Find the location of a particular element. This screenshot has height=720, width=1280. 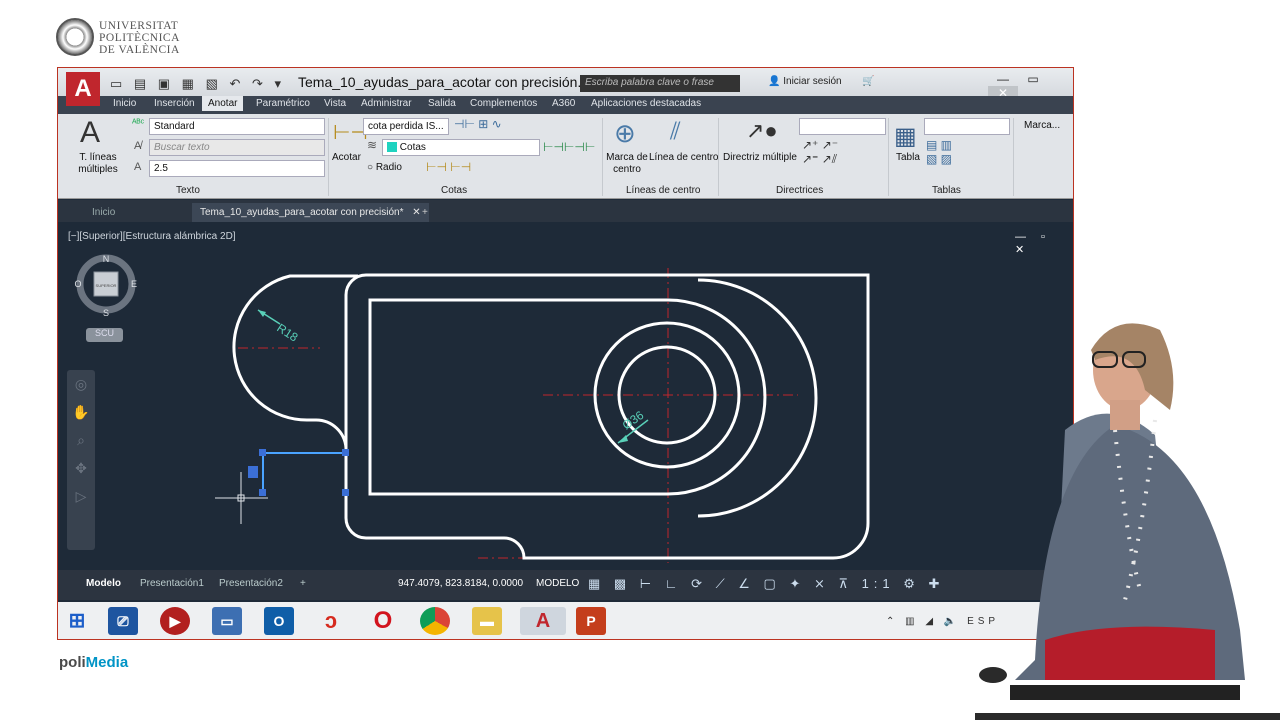

polimedia-logo: poliMedia is located at coordinates (93, 662).